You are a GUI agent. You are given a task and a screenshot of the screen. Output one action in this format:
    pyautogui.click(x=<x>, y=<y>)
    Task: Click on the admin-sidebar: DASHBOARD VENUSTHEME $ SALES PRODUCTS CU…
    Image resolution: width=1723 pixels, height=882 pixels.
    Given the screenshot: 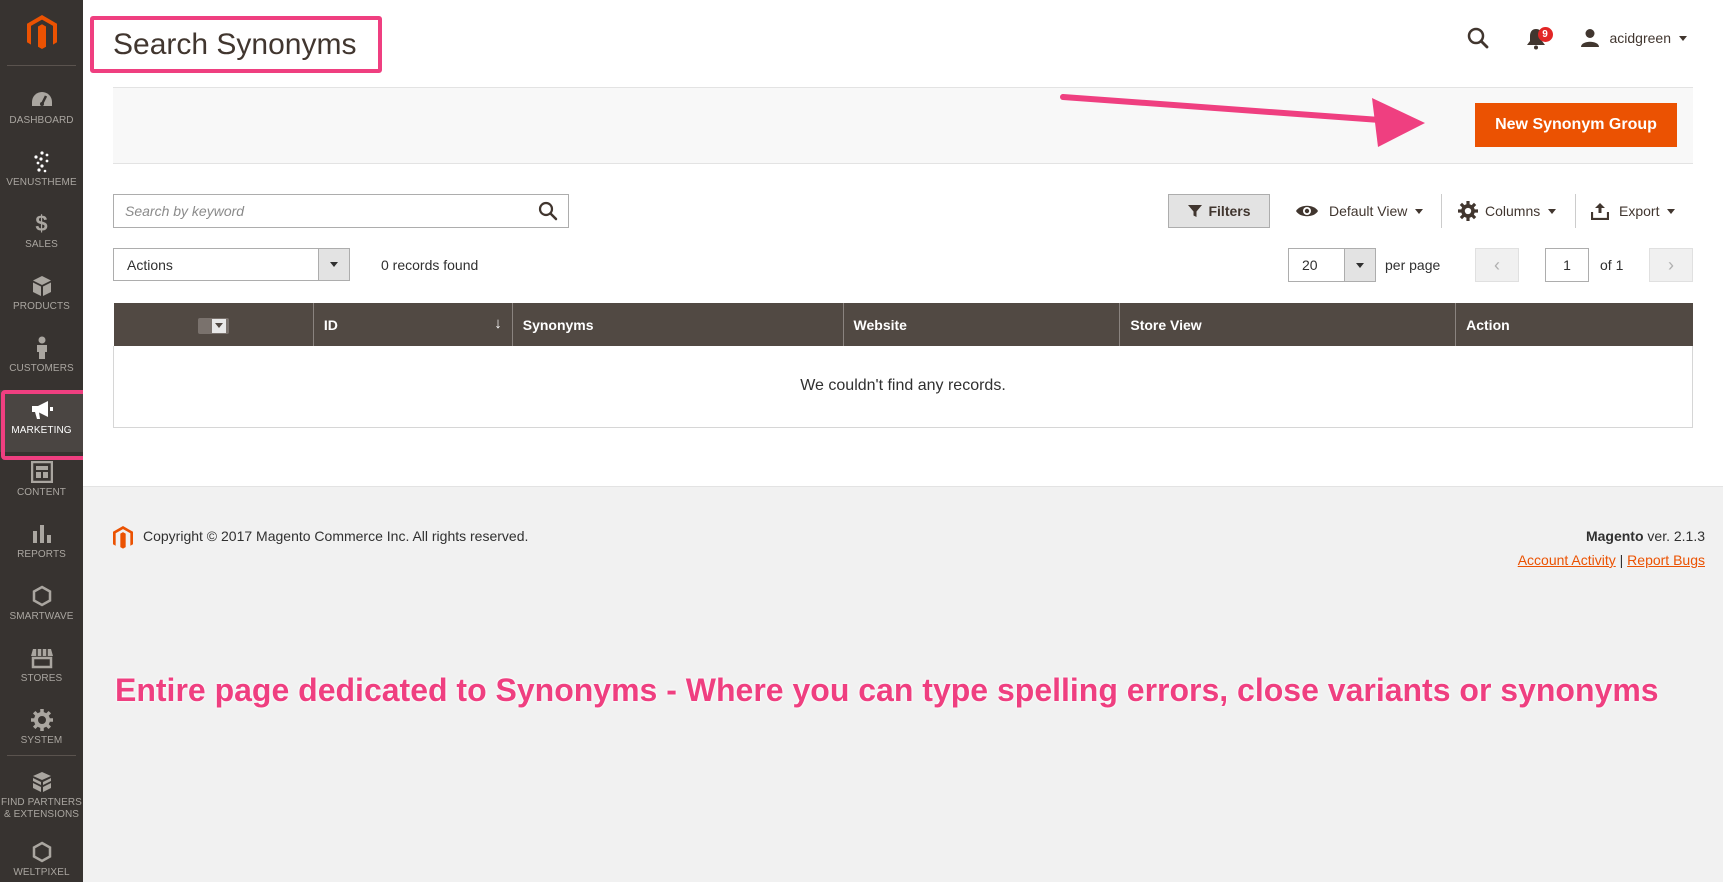 What is the action you would take?
    pyautogui.click(x=44, y=441)
    